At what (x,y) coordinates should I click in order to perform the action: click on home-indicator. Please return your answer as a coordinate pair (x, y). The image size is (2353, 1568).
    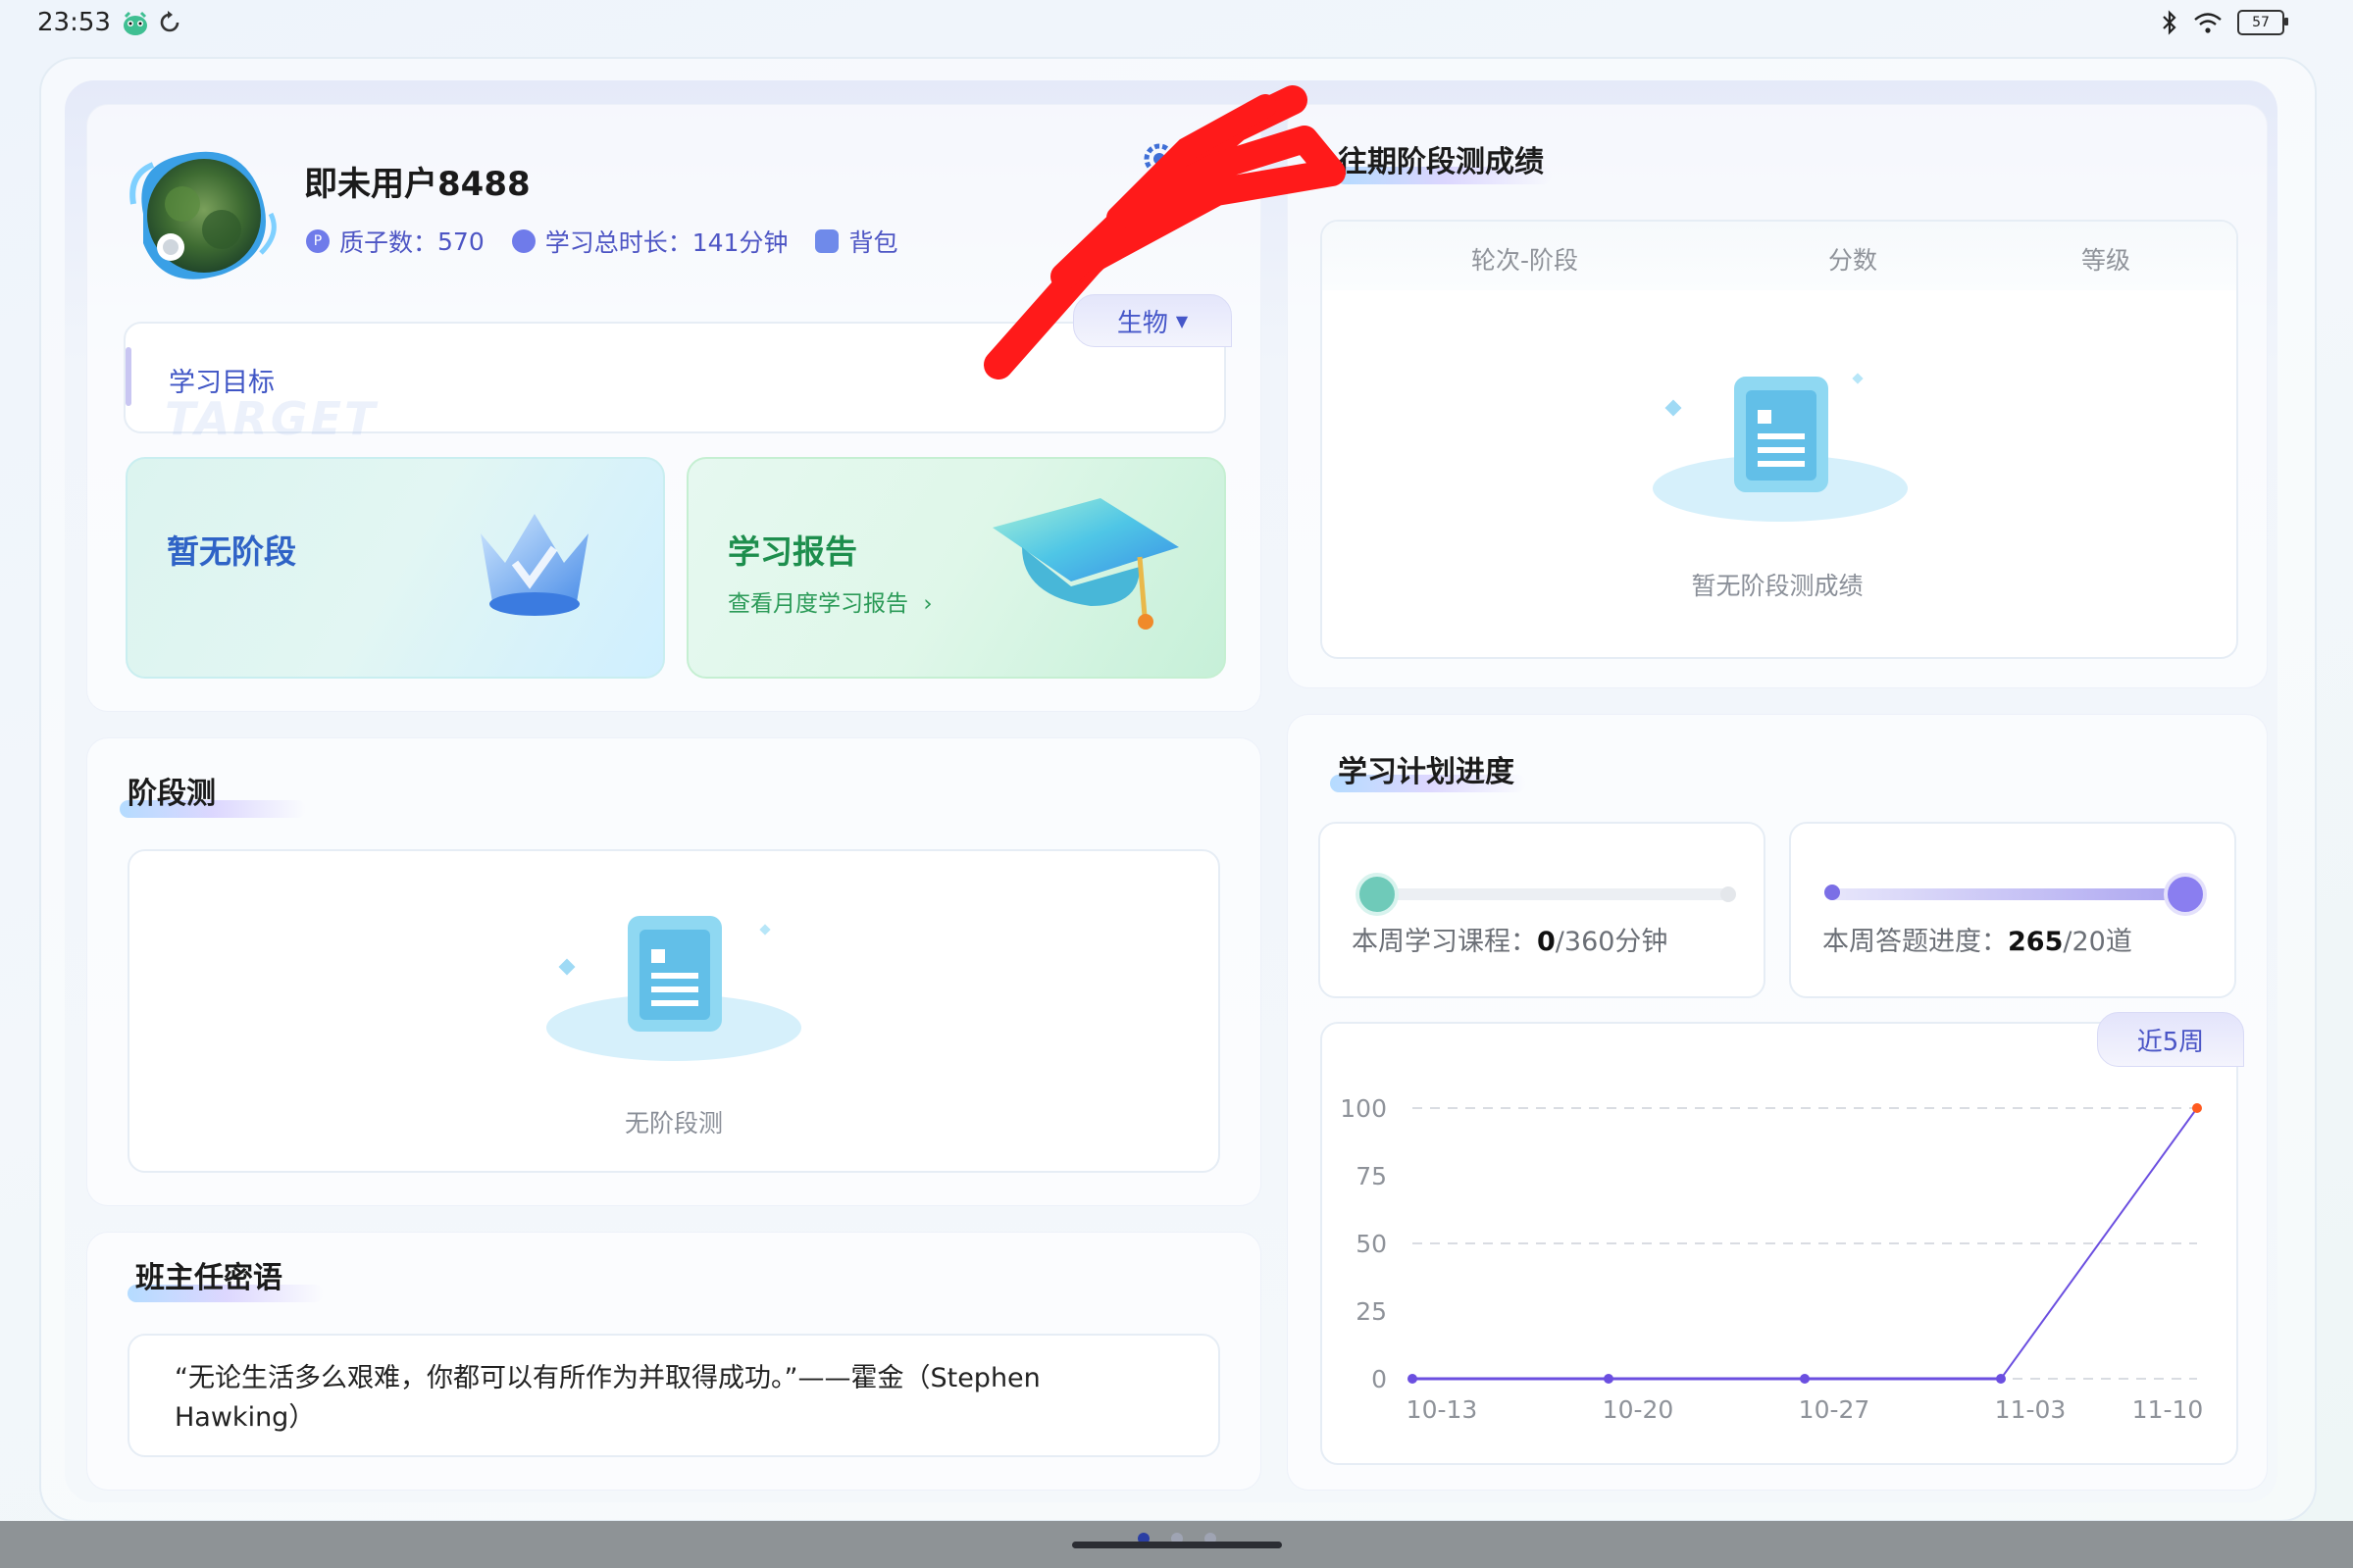
    Looking at the image, I should click on (1177, 1545).